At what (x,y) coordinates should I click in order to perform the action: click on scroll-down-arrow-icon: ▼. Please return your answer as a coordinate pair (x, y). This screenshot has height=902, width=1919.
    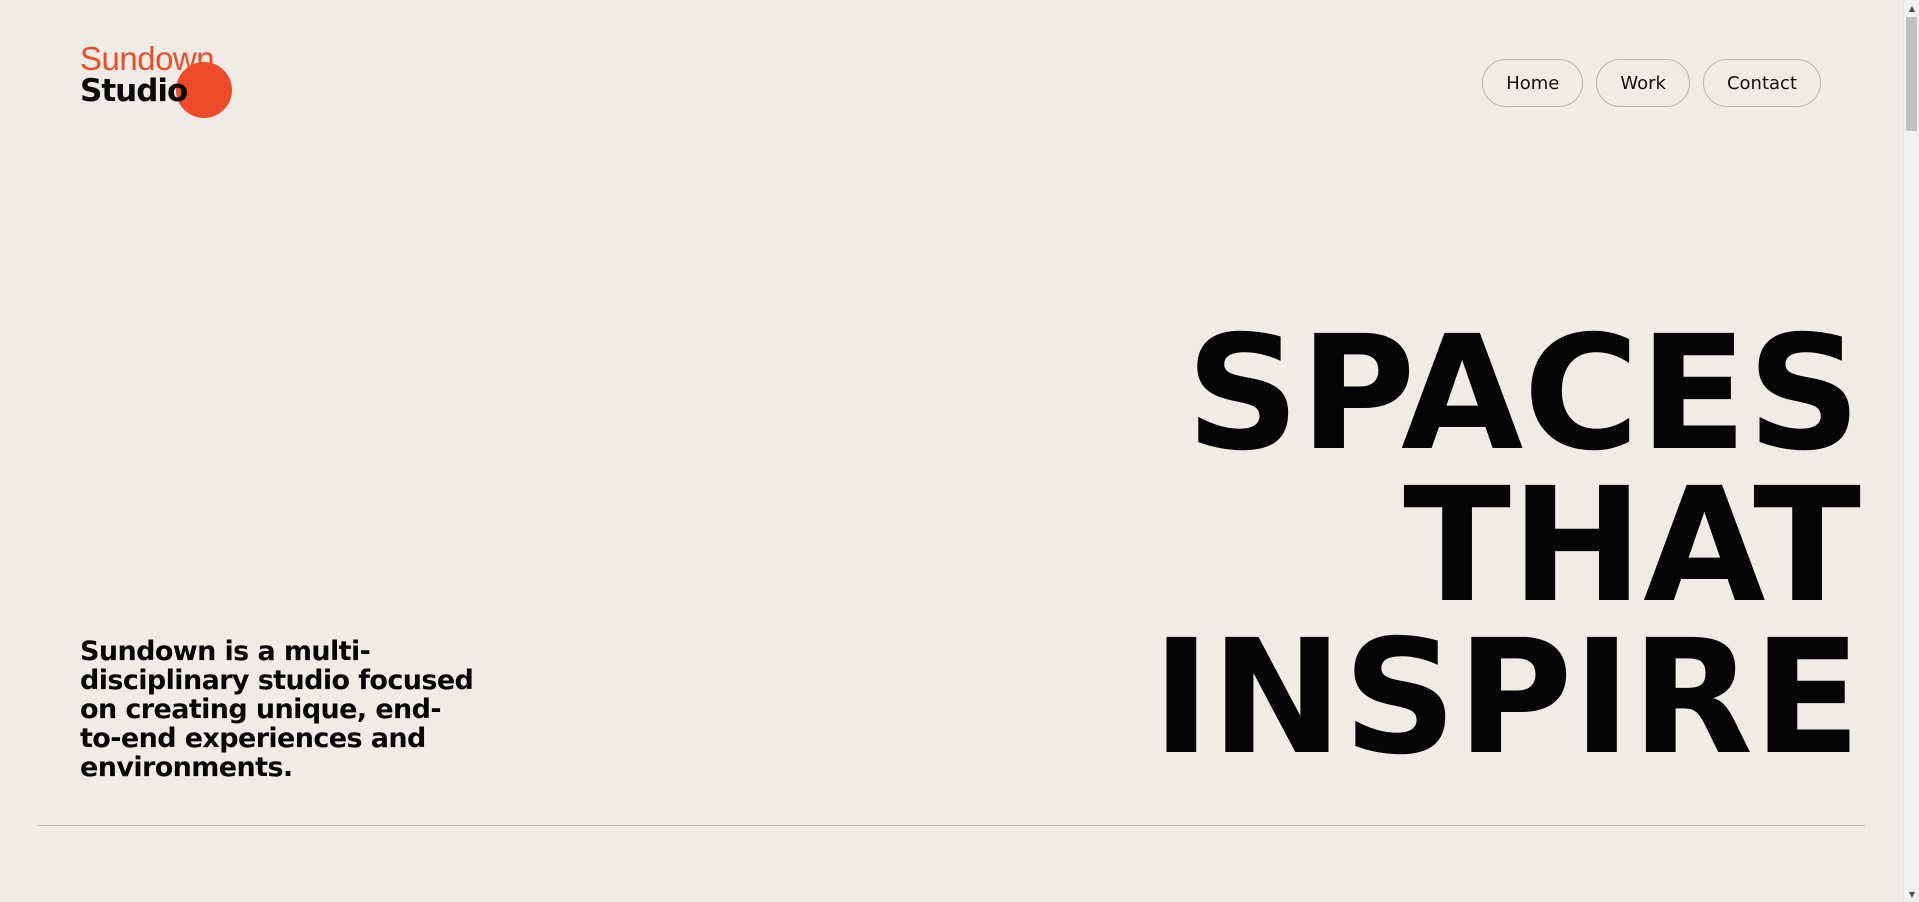
    Looking at the image, I should click on (1911, 894).